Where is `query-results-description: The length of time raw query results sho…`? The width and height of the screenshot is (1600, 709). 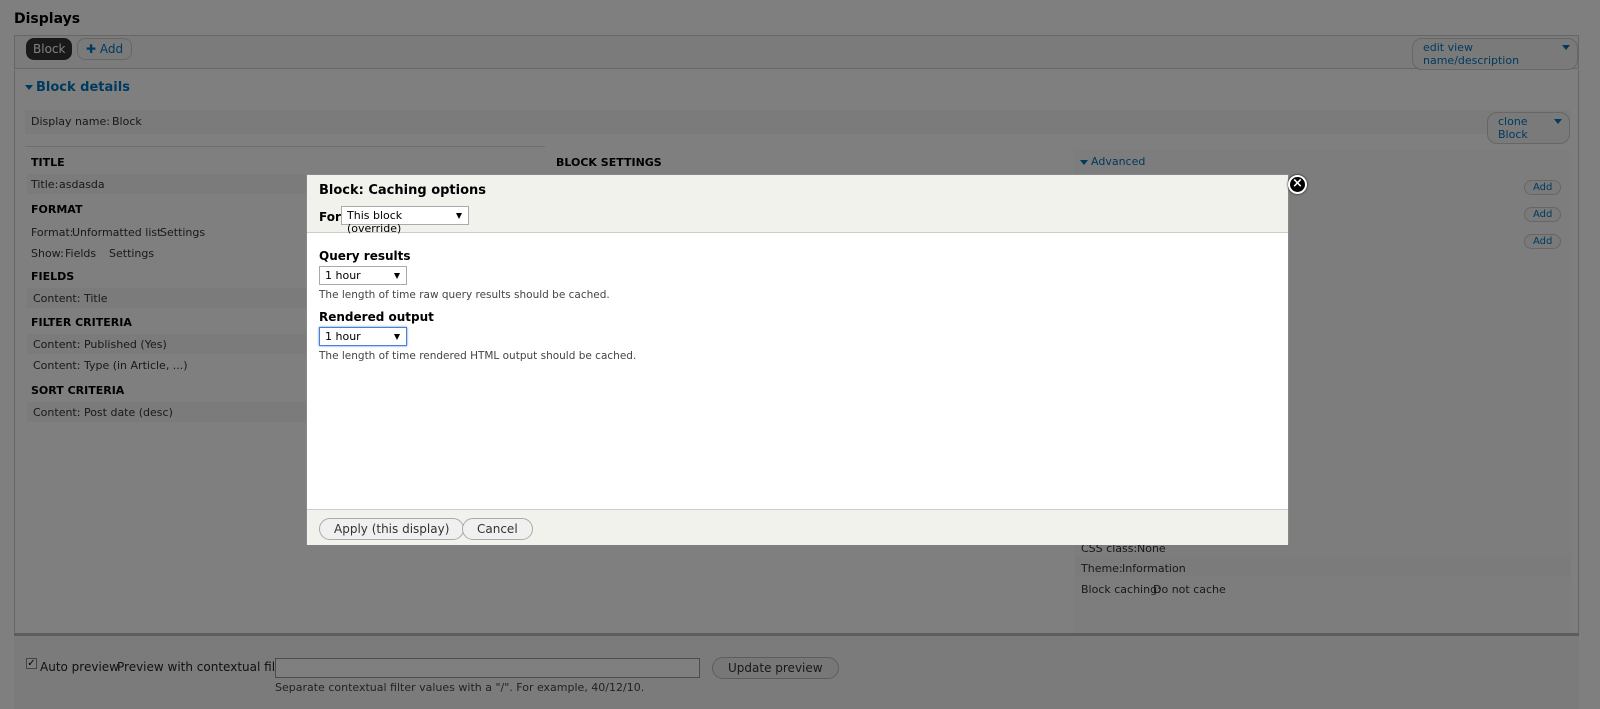
query-results-description: The length of time raw query results sho… is located at coordinates (464, 295).